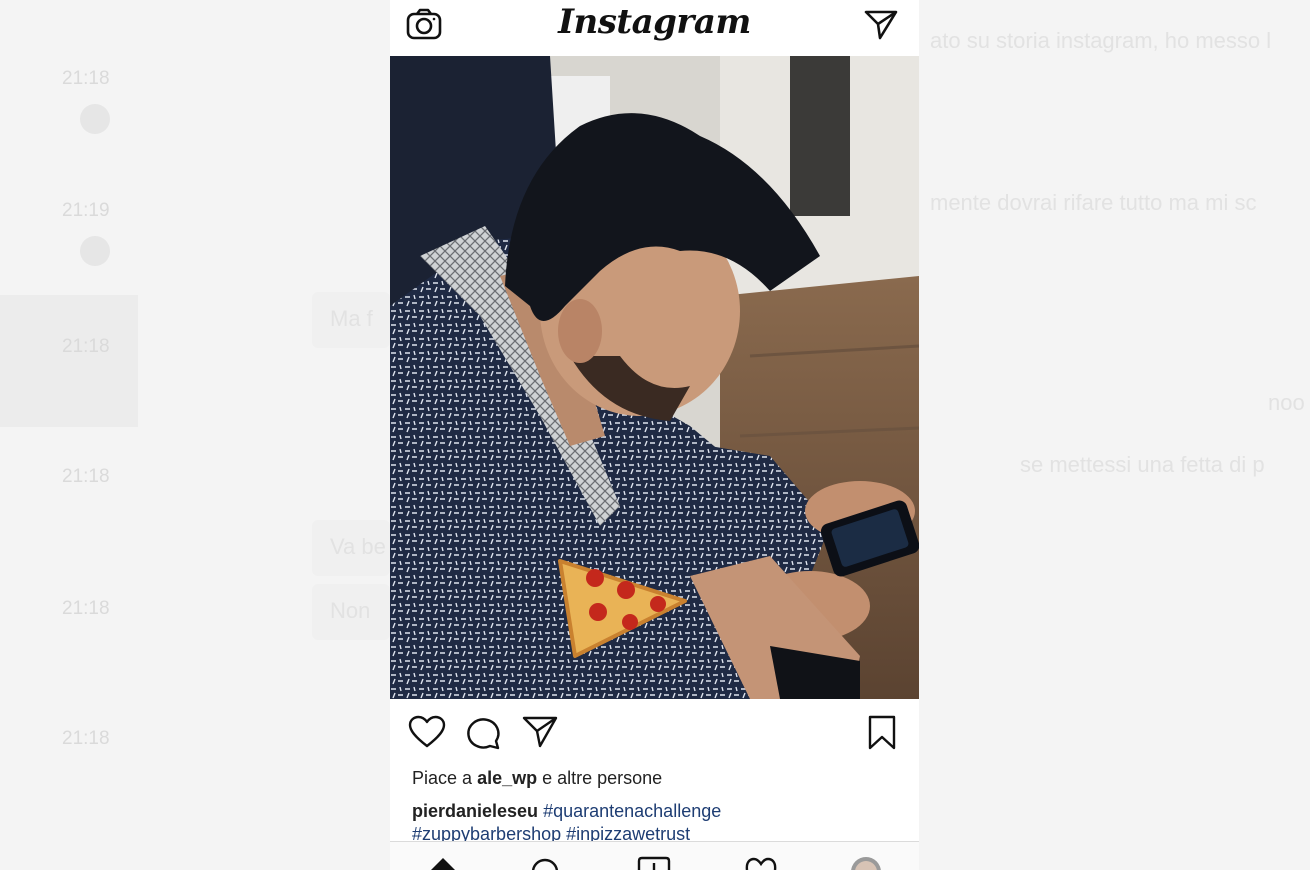 The width and height of the screenshot is (1310, 870). I want to click on likes-line: Piace a ale_wp e altre persone, so click(537, 778).